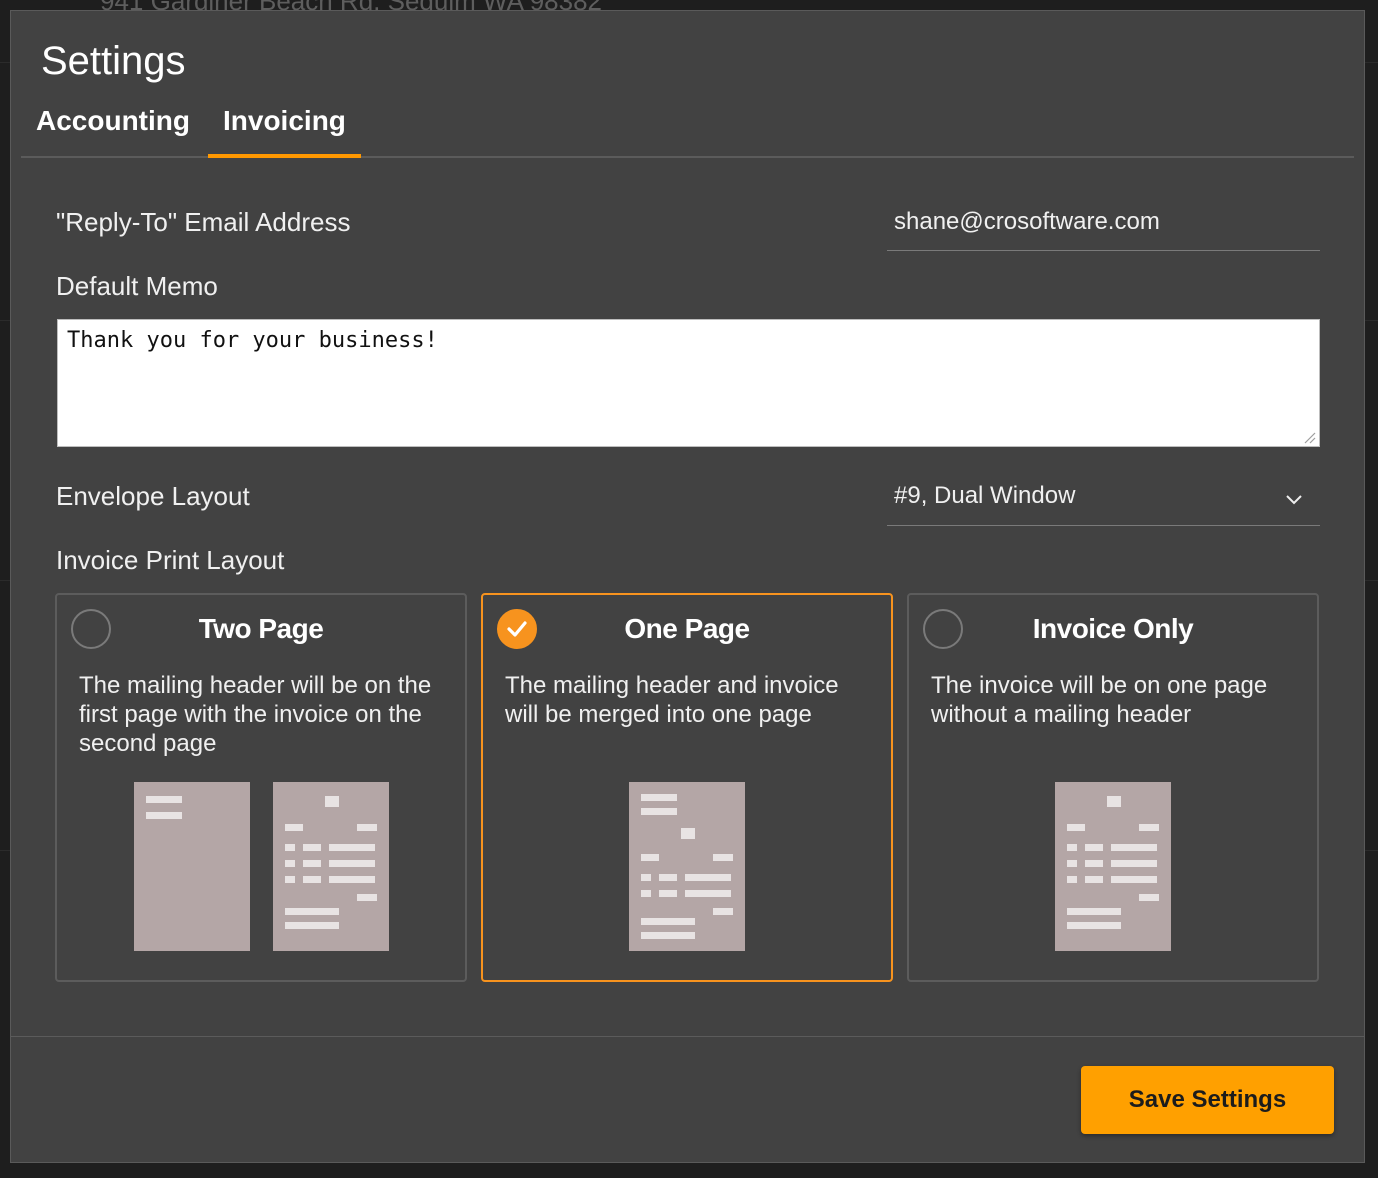 The height and width of the screenshot is (1178, 1378). I want to click on tab-accounting: Accounting, so click(113, 129).